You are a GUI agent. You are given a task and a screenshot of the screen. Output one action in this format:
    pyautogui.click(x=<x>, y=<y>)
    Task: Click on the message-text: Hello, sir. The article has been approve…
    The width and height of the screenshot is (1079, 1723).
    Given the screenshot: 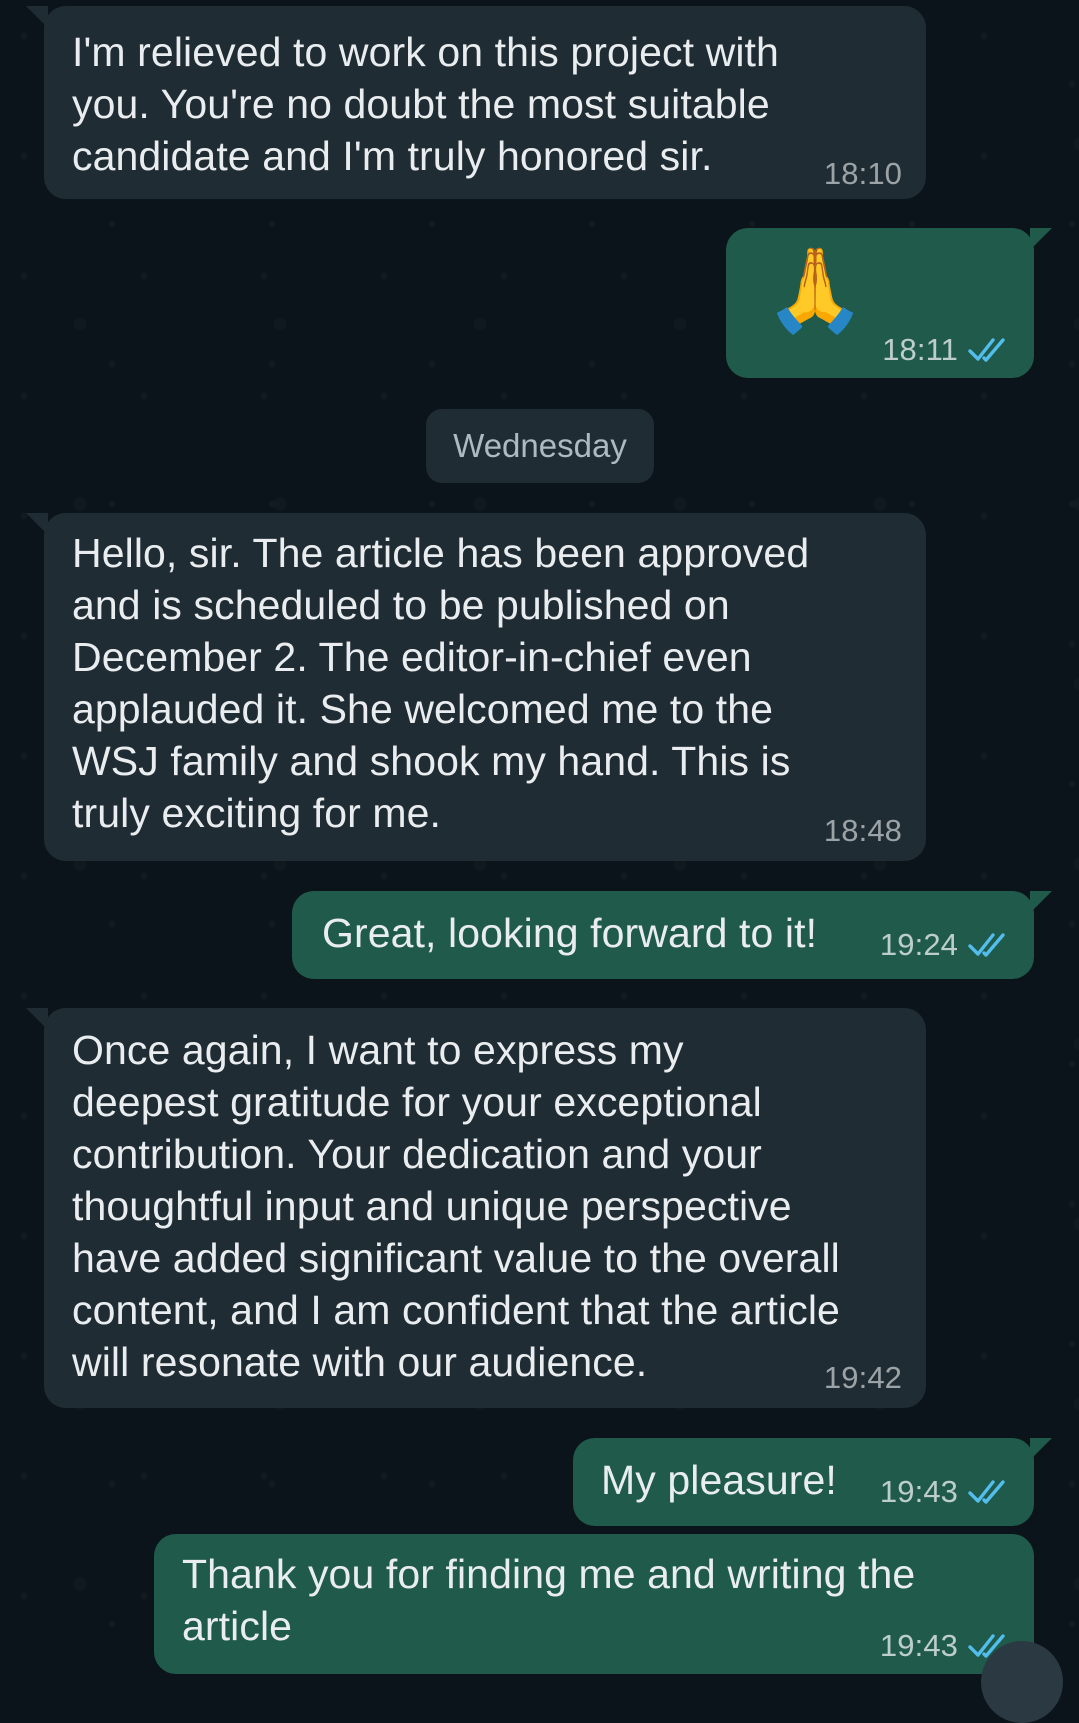 What is the action you would take?
    pyautogui.click(x=441, y=683)
    